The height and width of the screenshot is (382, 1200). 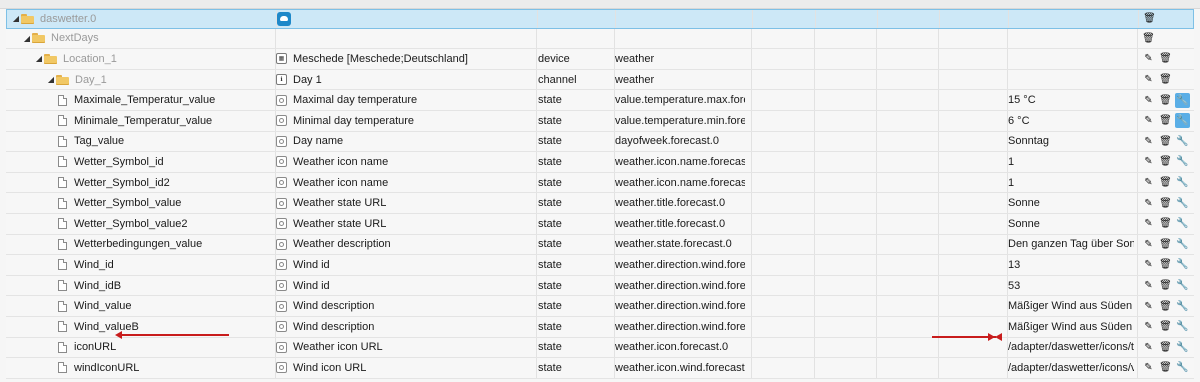 I want to click on object-name-cell: ◢ Day_1, so click(x=158, y=80).